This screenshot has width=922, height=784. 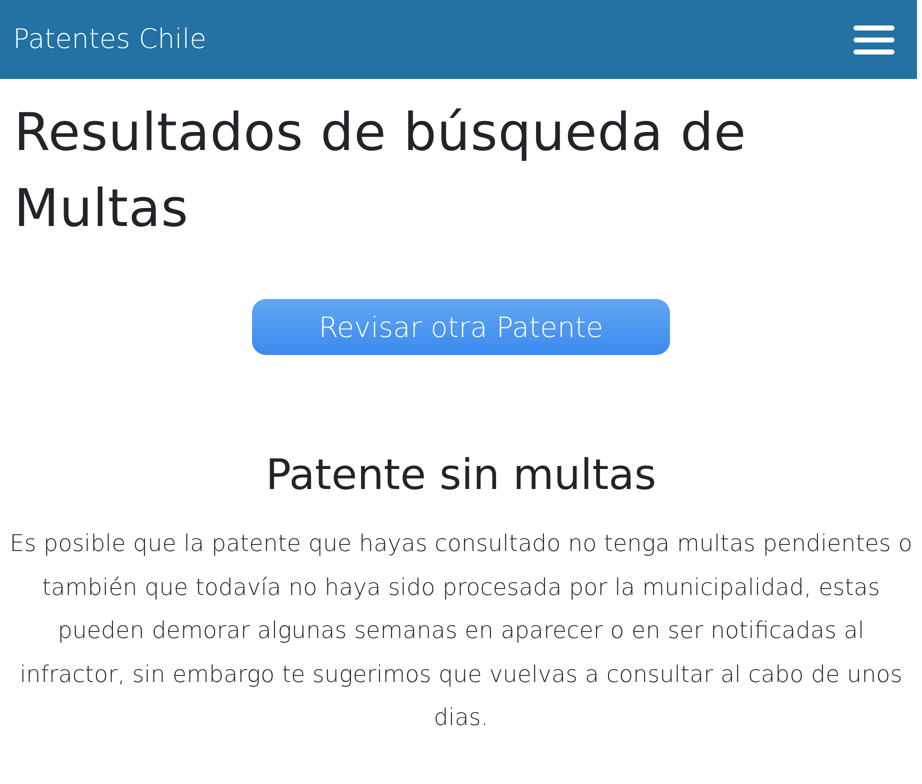 I want to click on page-title: Resultados de búsqueda de Multas, so click(x=381, y=171).